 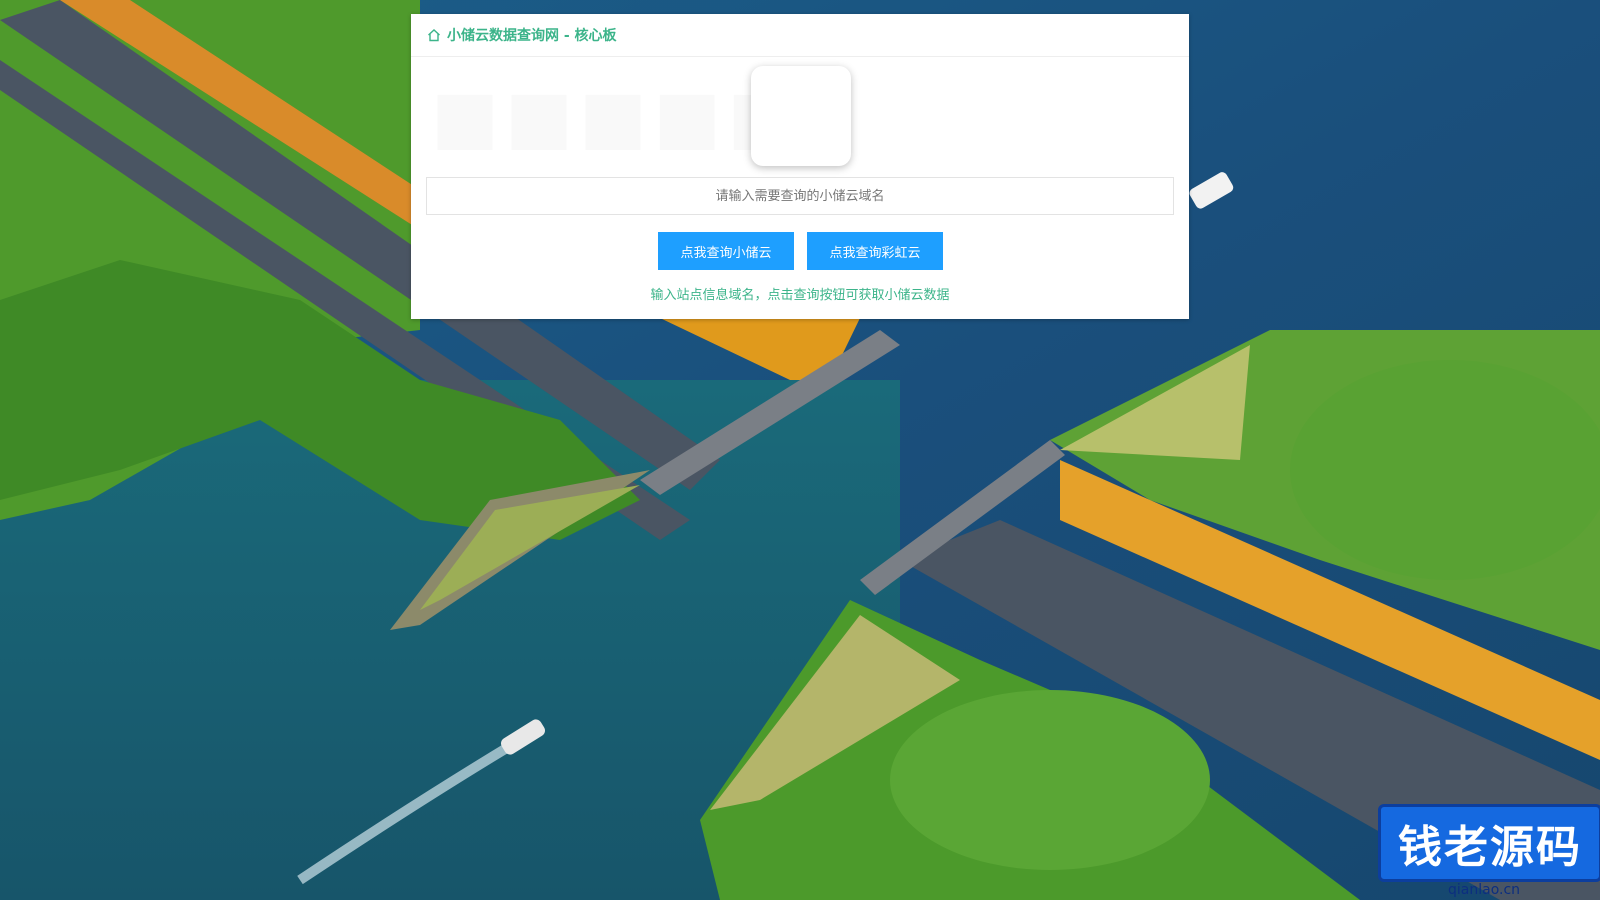 I want to click on corner-watermark: 钱老源码 qianlao.cn, so click(x=1489, y=852).